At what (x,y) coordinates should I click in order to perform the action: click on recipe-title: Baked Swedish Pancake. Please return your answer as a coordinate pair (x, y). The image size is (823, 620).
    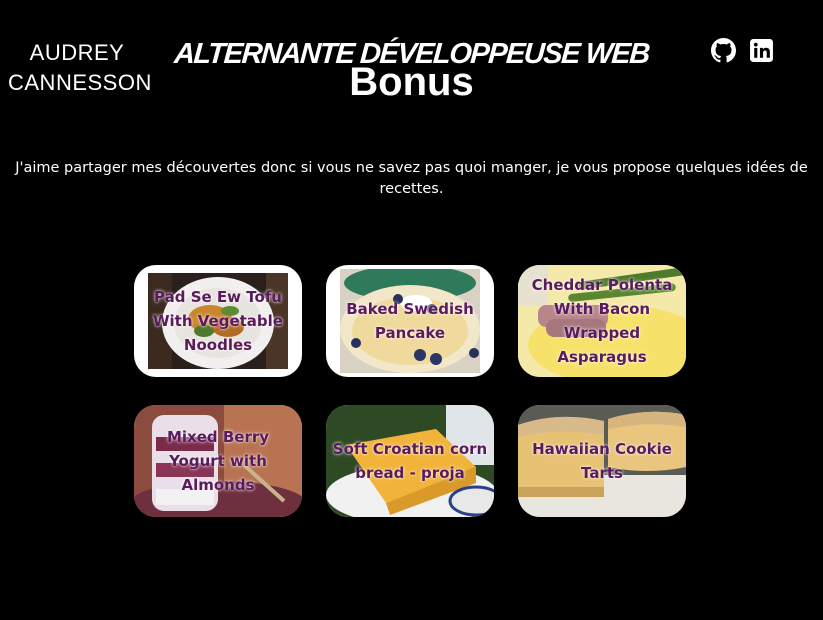
    Looking at the image, I should click on (410, 321).